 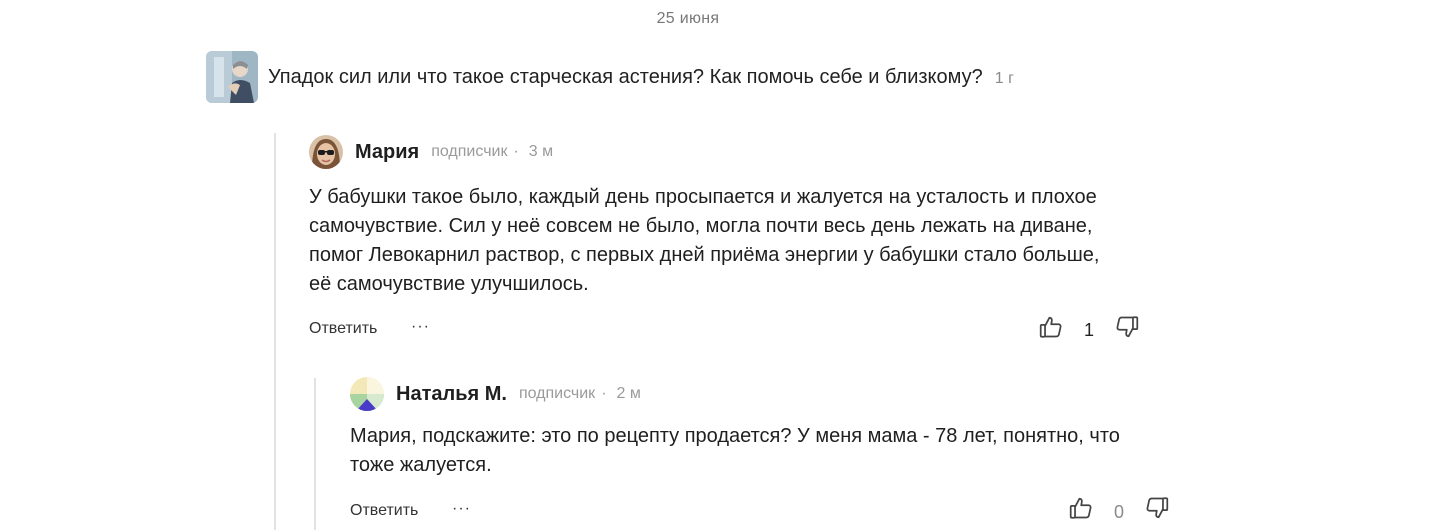 What do you see at coordinates (1118, 511) in the screenshot?
I see `like-count: 0` at bounding box center [1118, 511].